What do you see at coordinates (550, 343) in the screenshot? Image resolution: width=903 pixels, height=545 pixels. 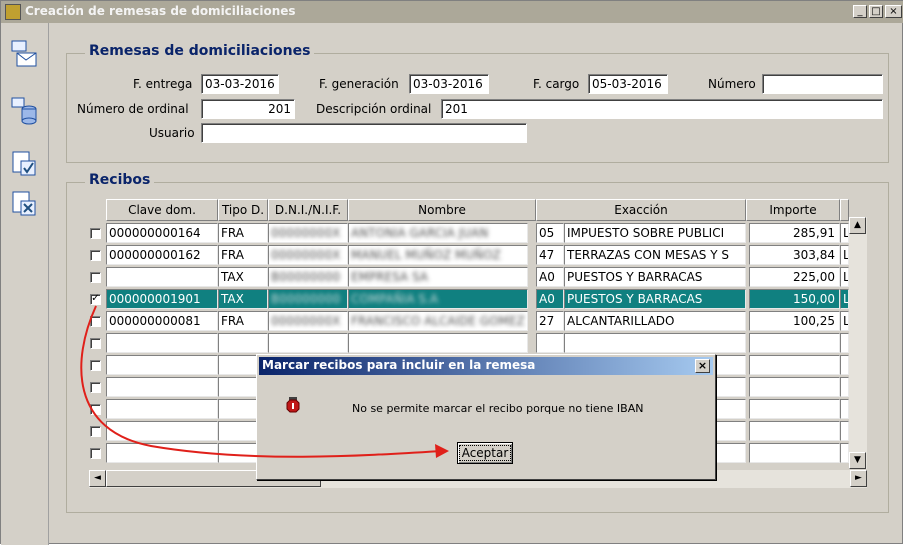 I see `cell-exaccion-code` at bounding box center [550, 343].